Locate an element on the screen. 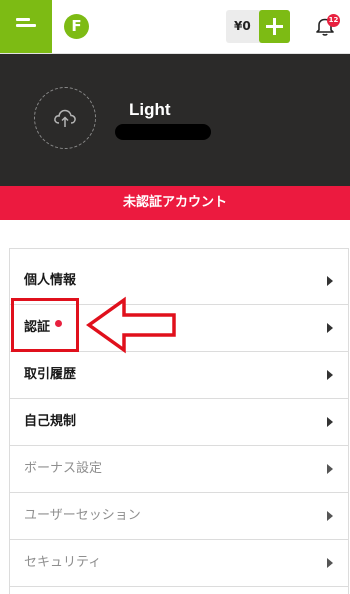  left-arrow-annotation-icon is located at coordinates (131, 325).